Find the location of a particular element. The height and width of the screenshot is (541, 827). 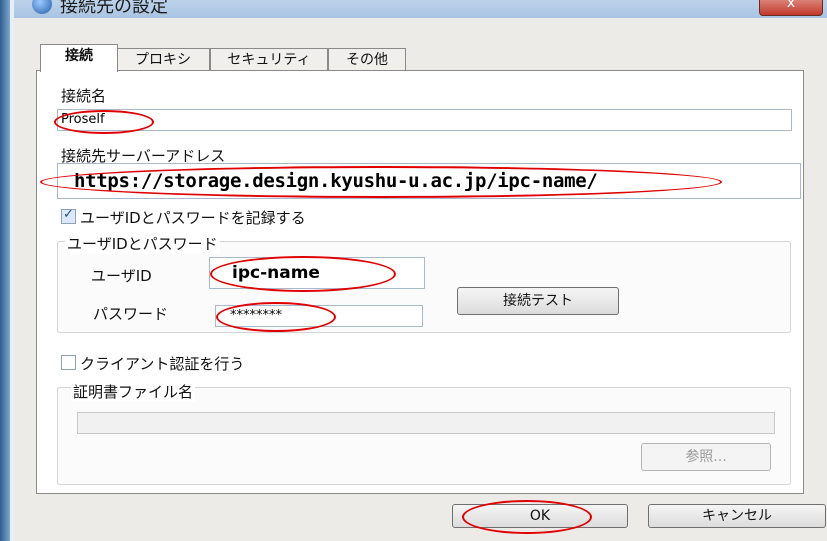

tab-security: セキュリティ is located at coordinates (269, 59).